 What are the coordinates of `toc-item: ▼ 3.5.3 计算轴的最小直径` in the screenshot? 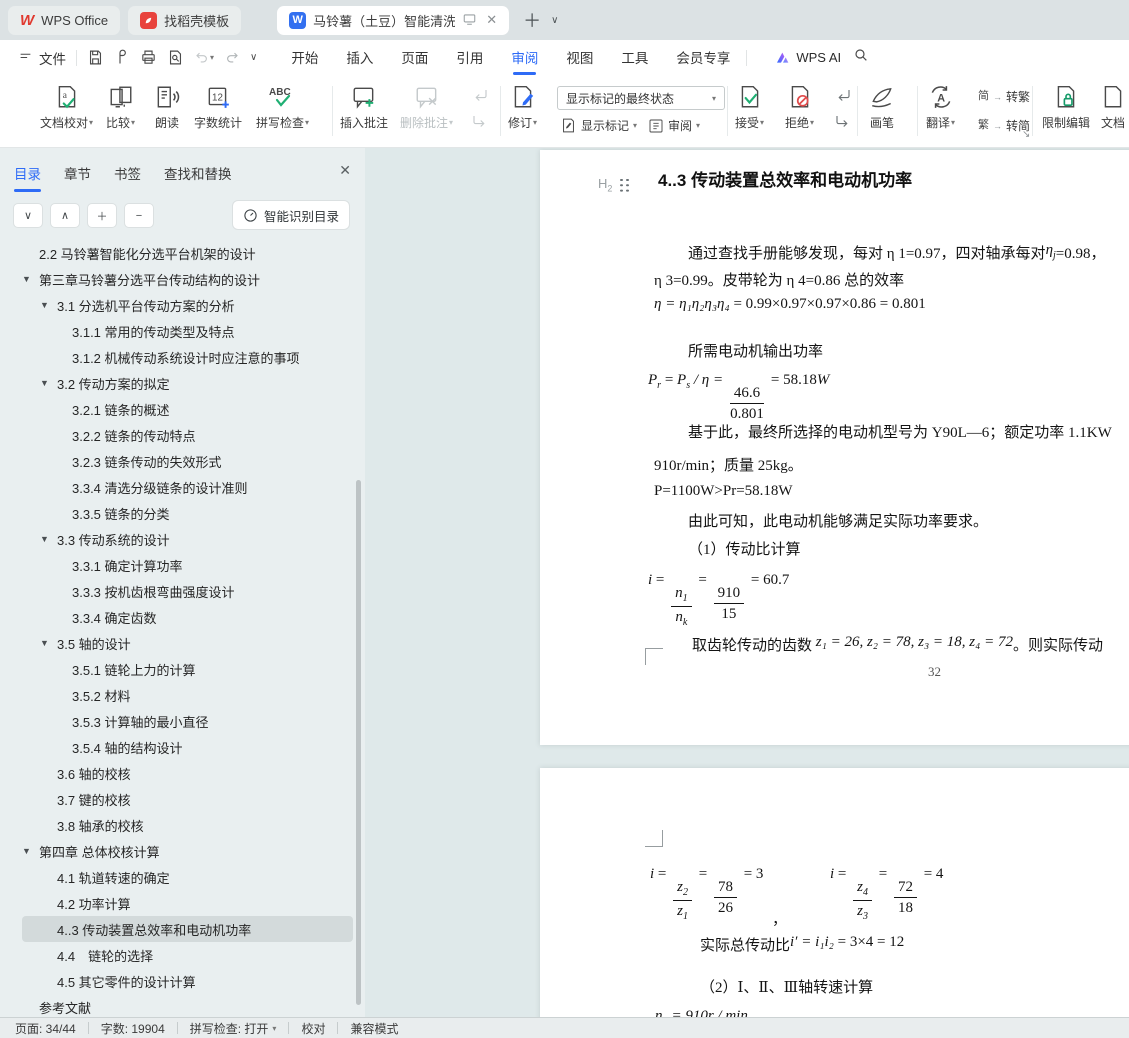 It's located at (187, 721).